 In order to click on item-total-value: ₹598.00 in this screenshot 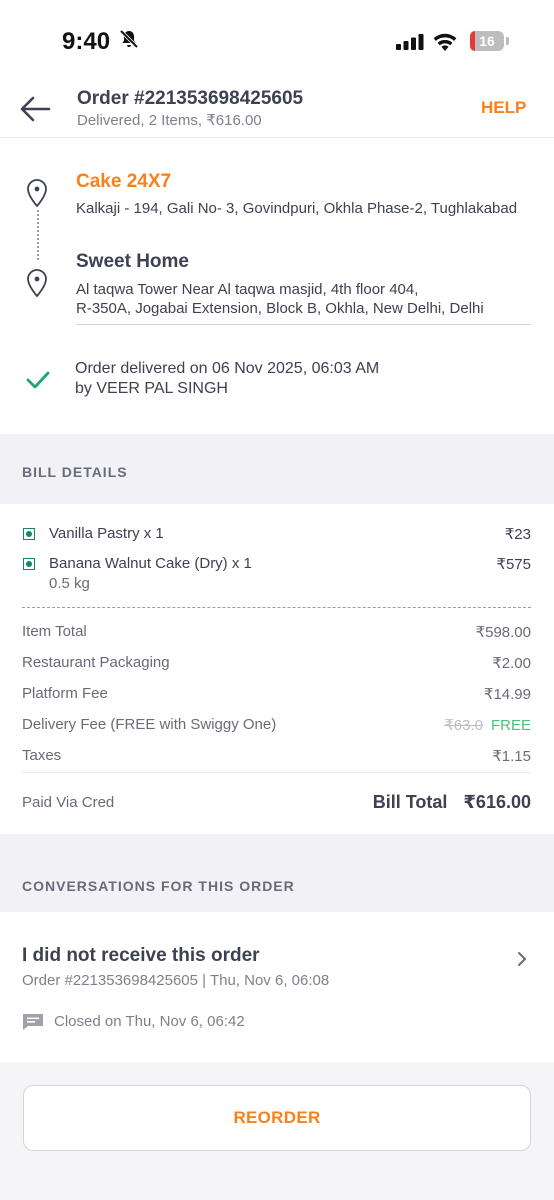, I will do `click(503, 632)`.